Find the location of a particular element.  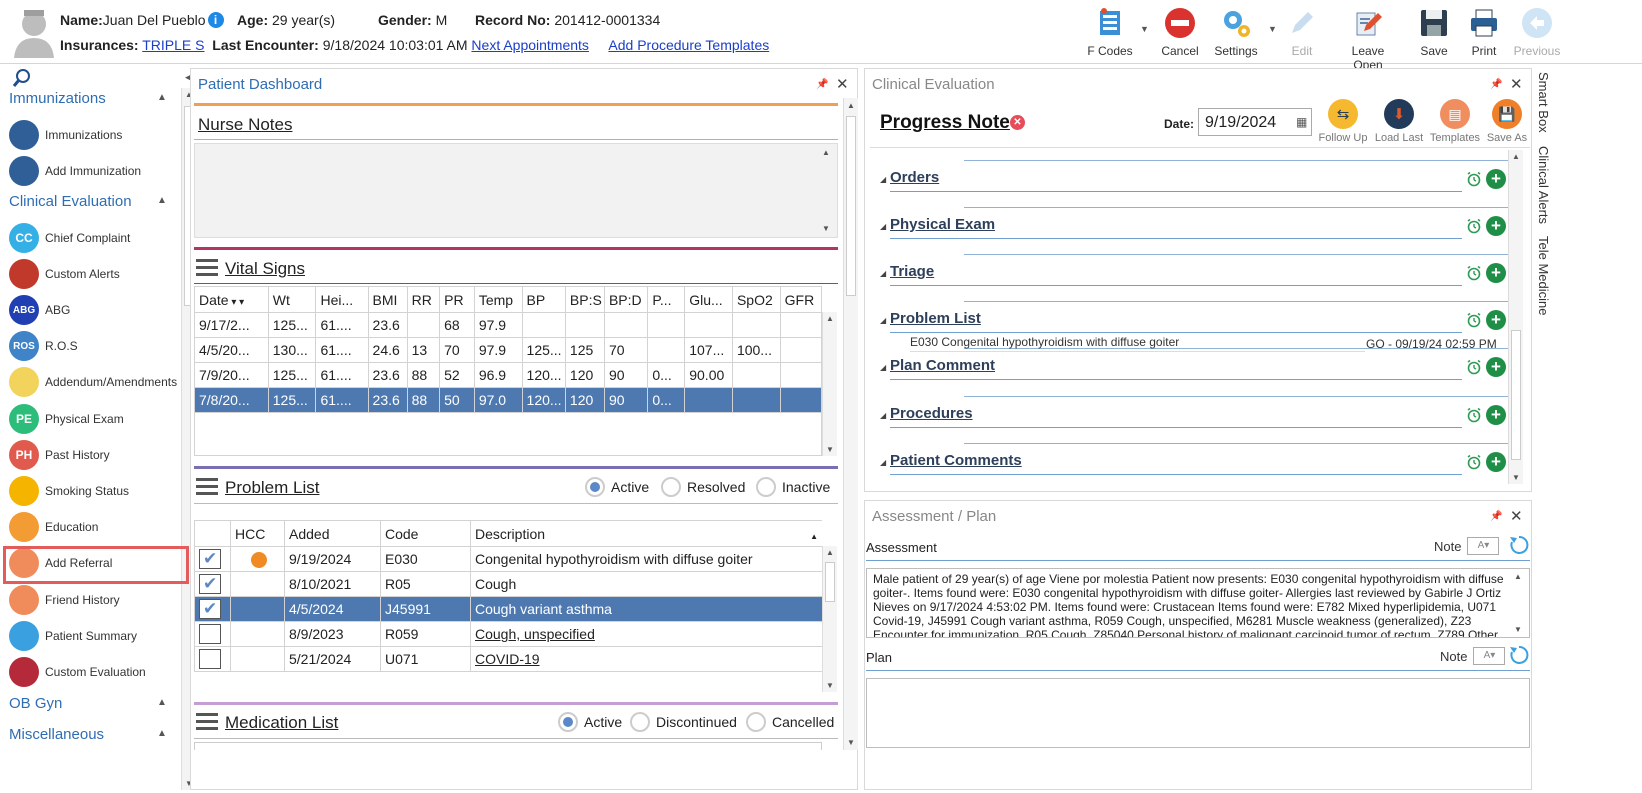

vitals-column-header: BP is located at coordinates (543, 299).